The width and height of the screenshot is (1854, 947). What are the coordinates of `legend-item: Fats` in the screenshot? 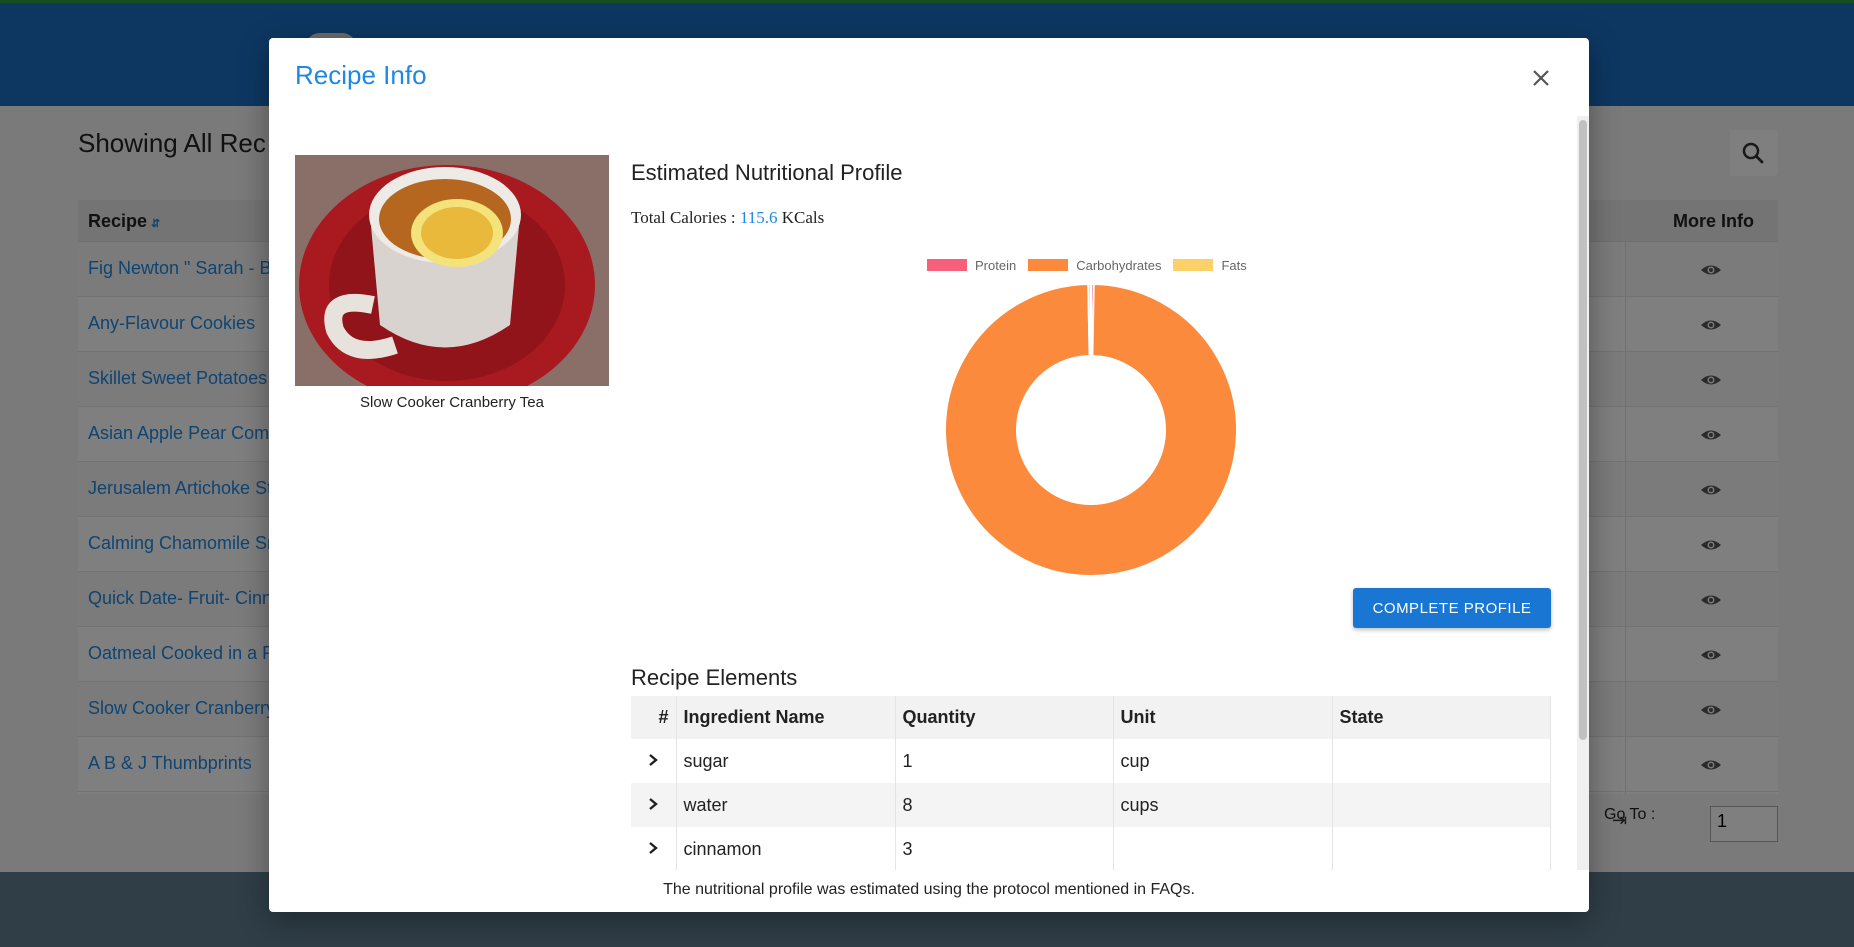 It's located at (1210, 265).